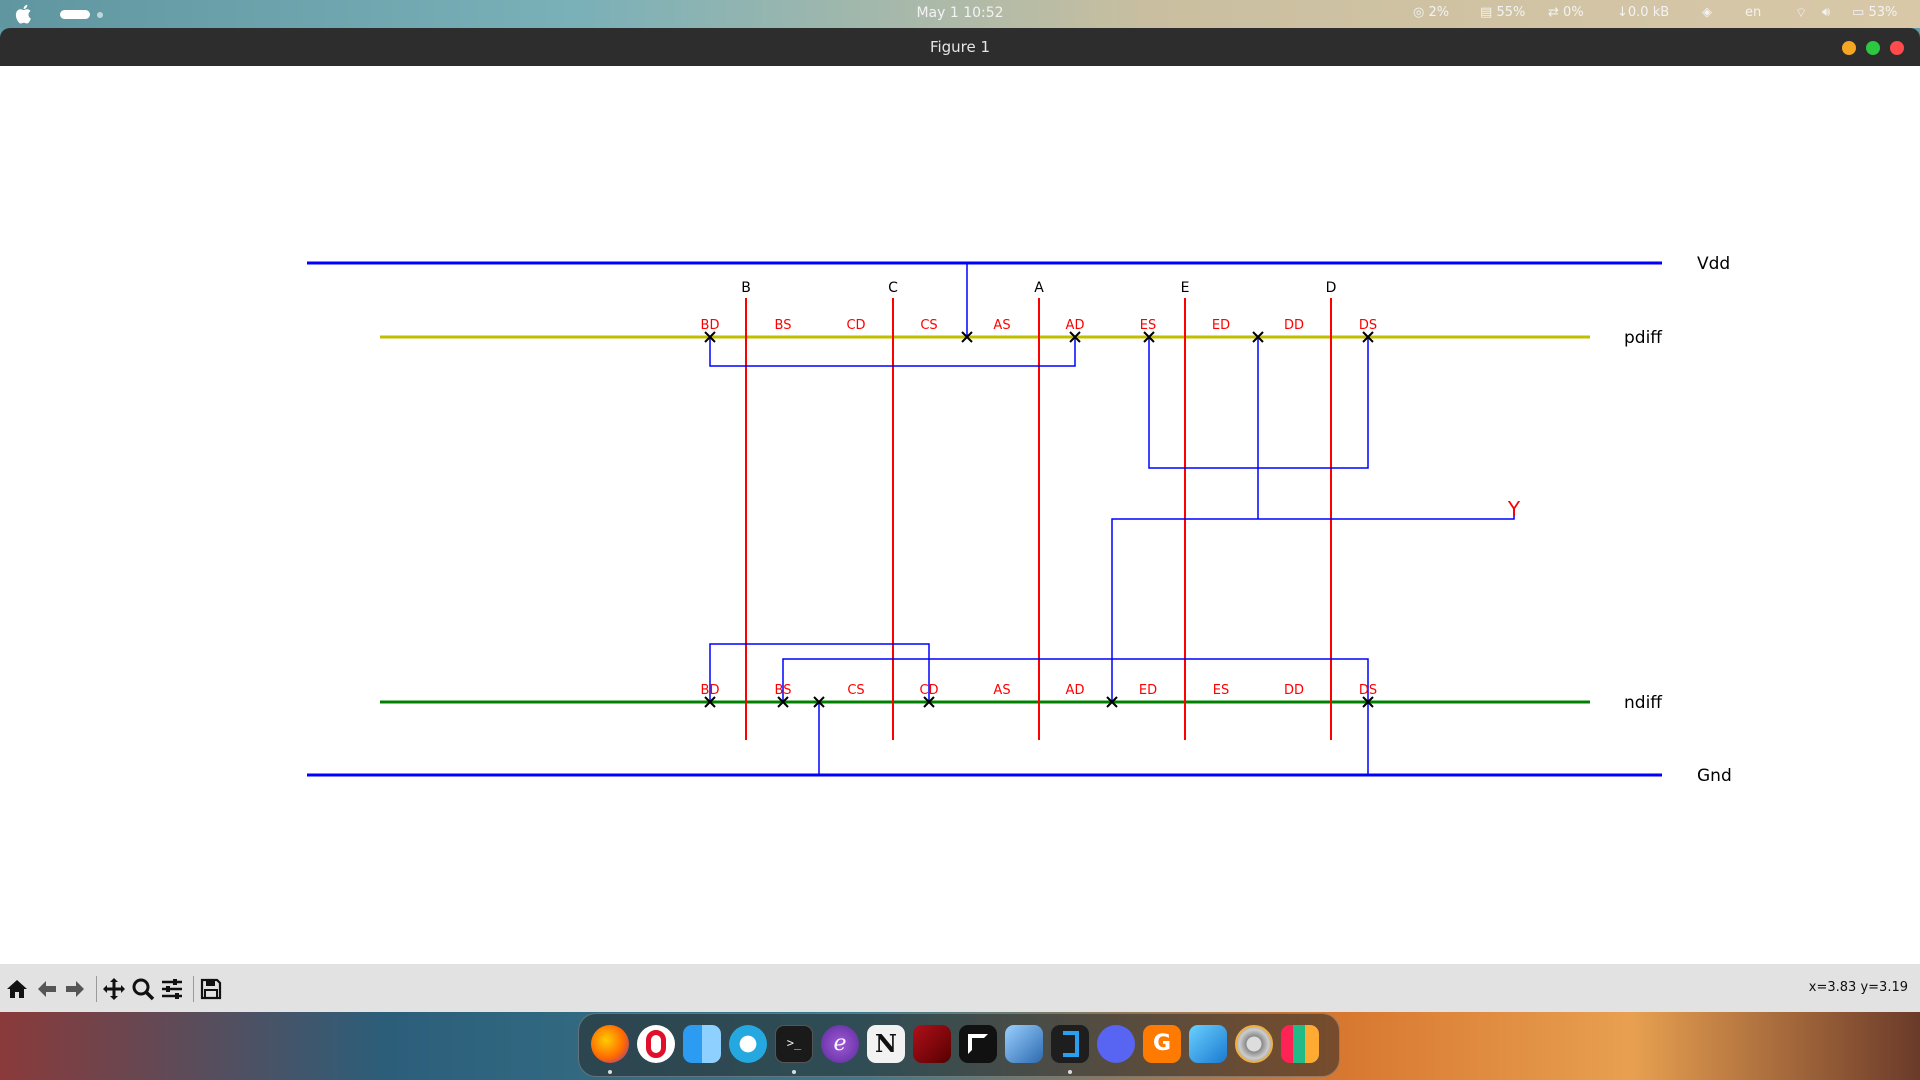 Image resolution: width=1920 pixels, height=1080 pixels. What do you see at coordinates (1331, 288) in the screenshot?
I see `gate-label-d: D` at bounding box center [1331, 288].